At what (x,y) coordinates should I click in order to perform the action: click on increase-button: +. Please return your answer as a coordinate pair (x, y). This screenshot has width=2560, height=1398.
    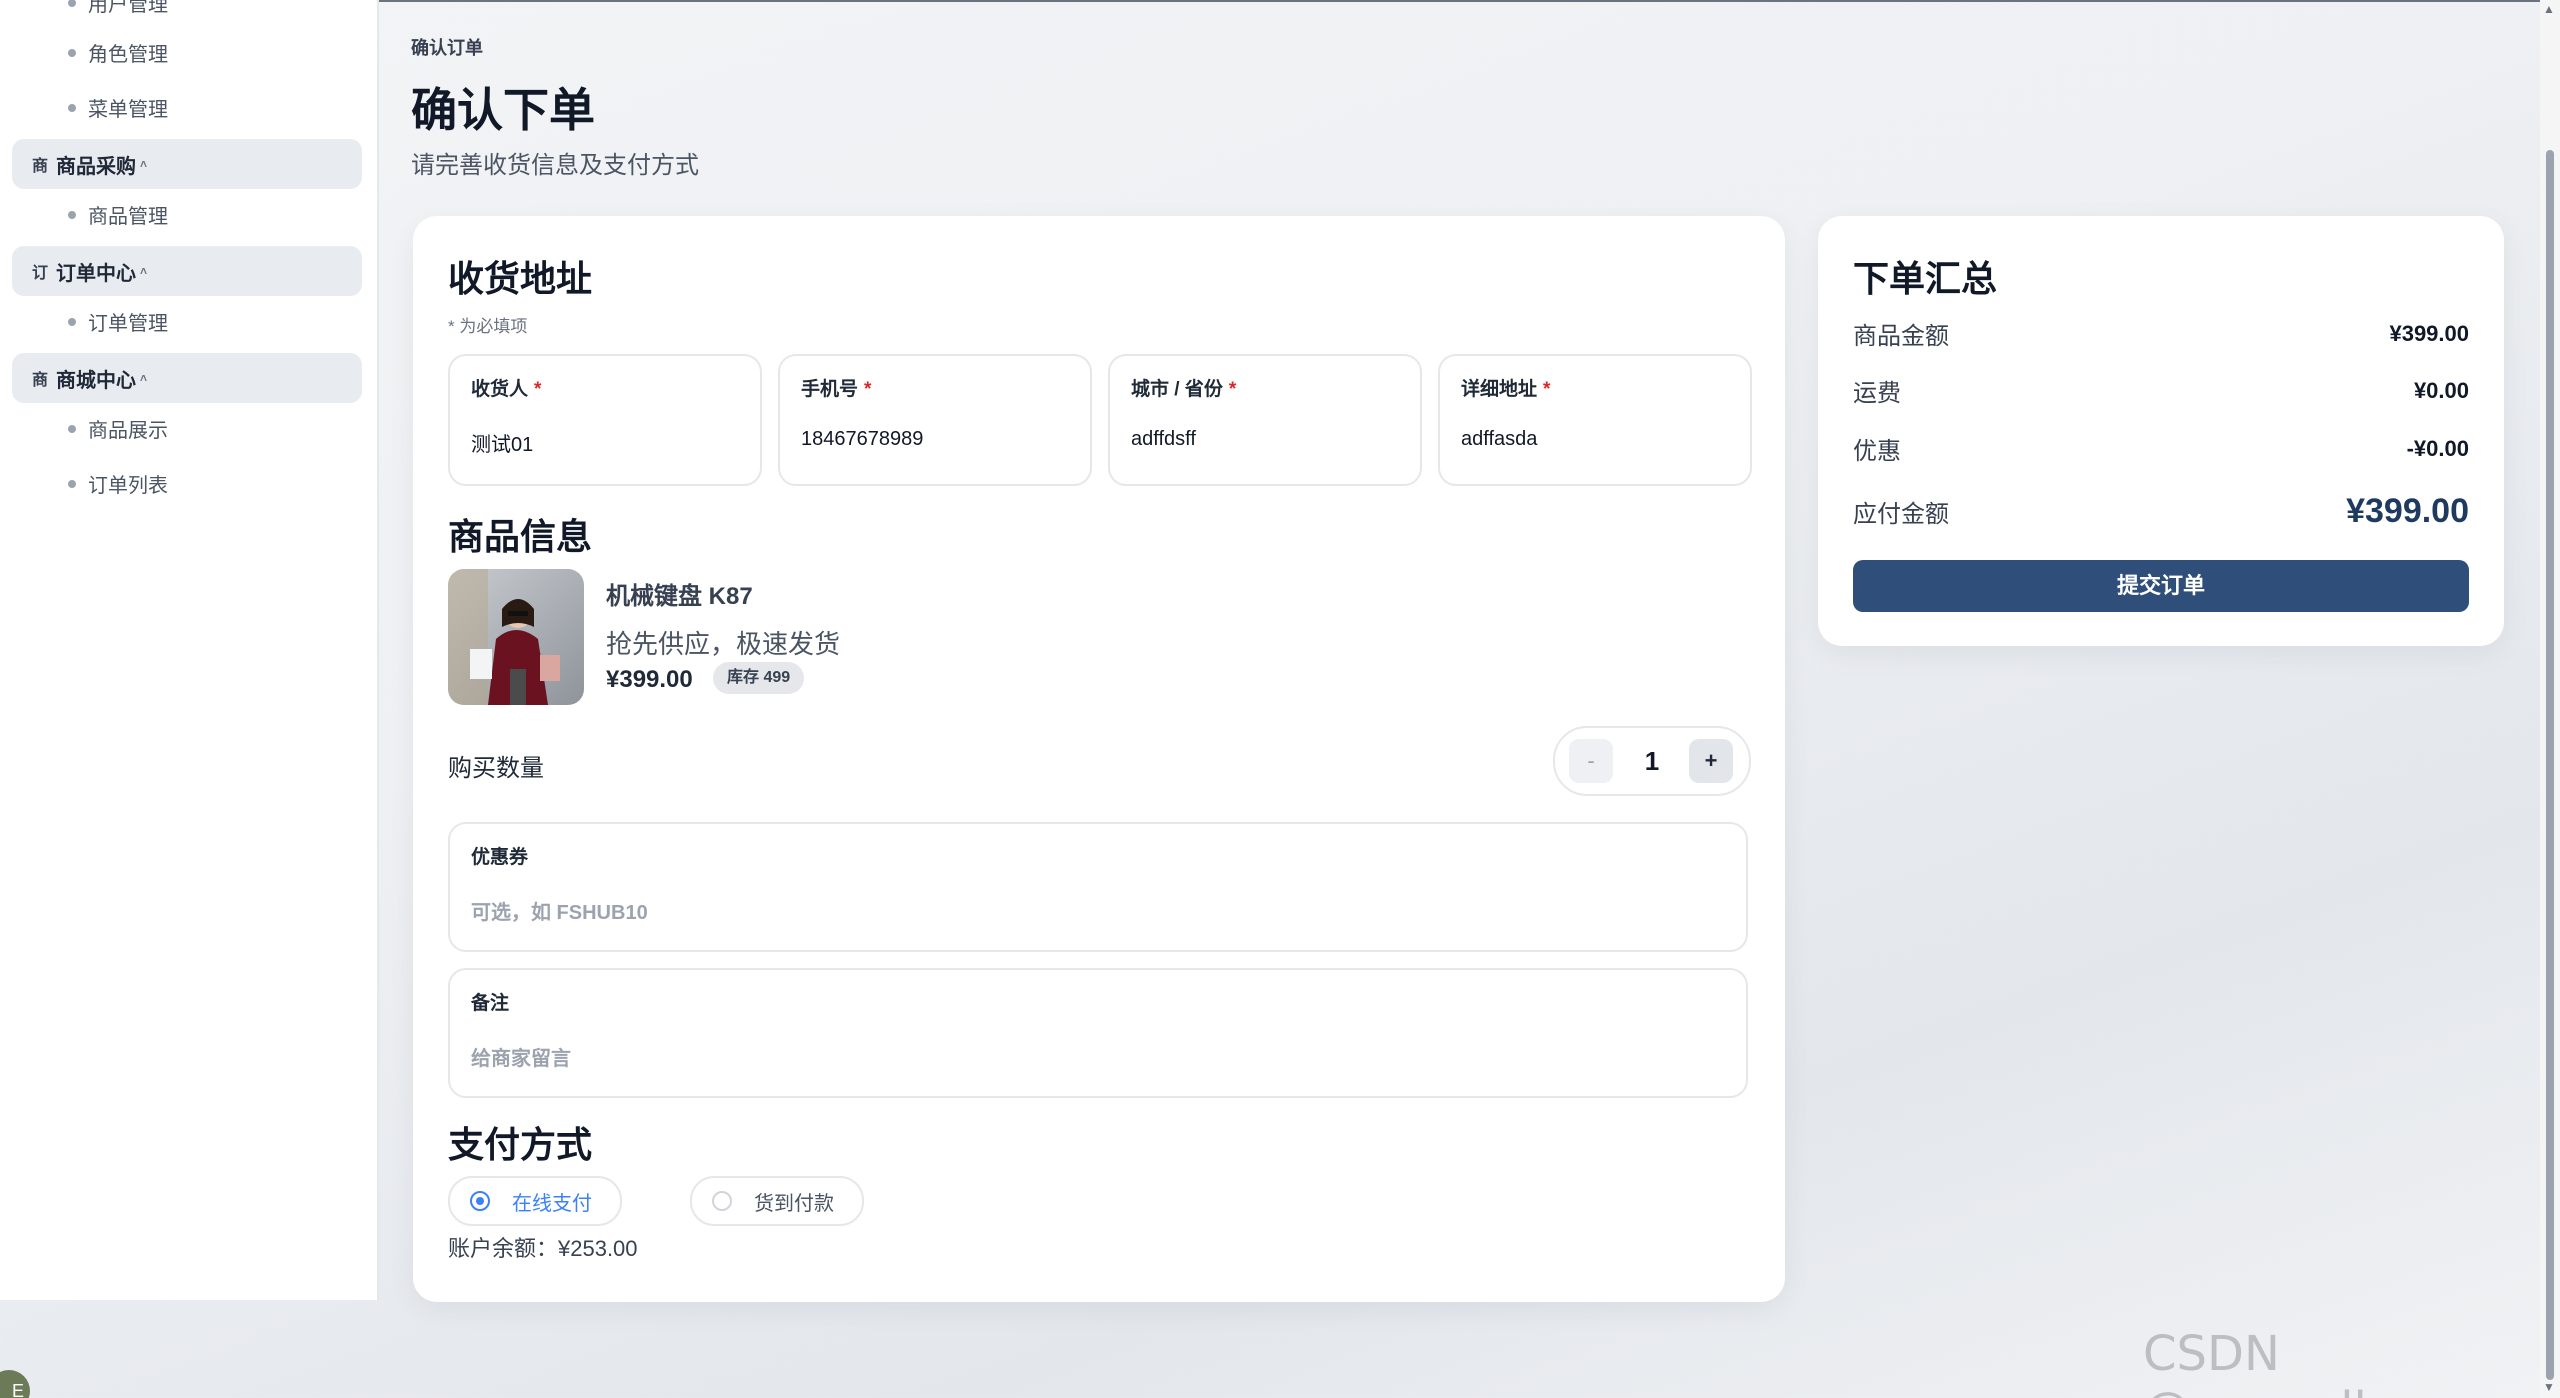
    Looking at the image, I should click on (1711, 761).